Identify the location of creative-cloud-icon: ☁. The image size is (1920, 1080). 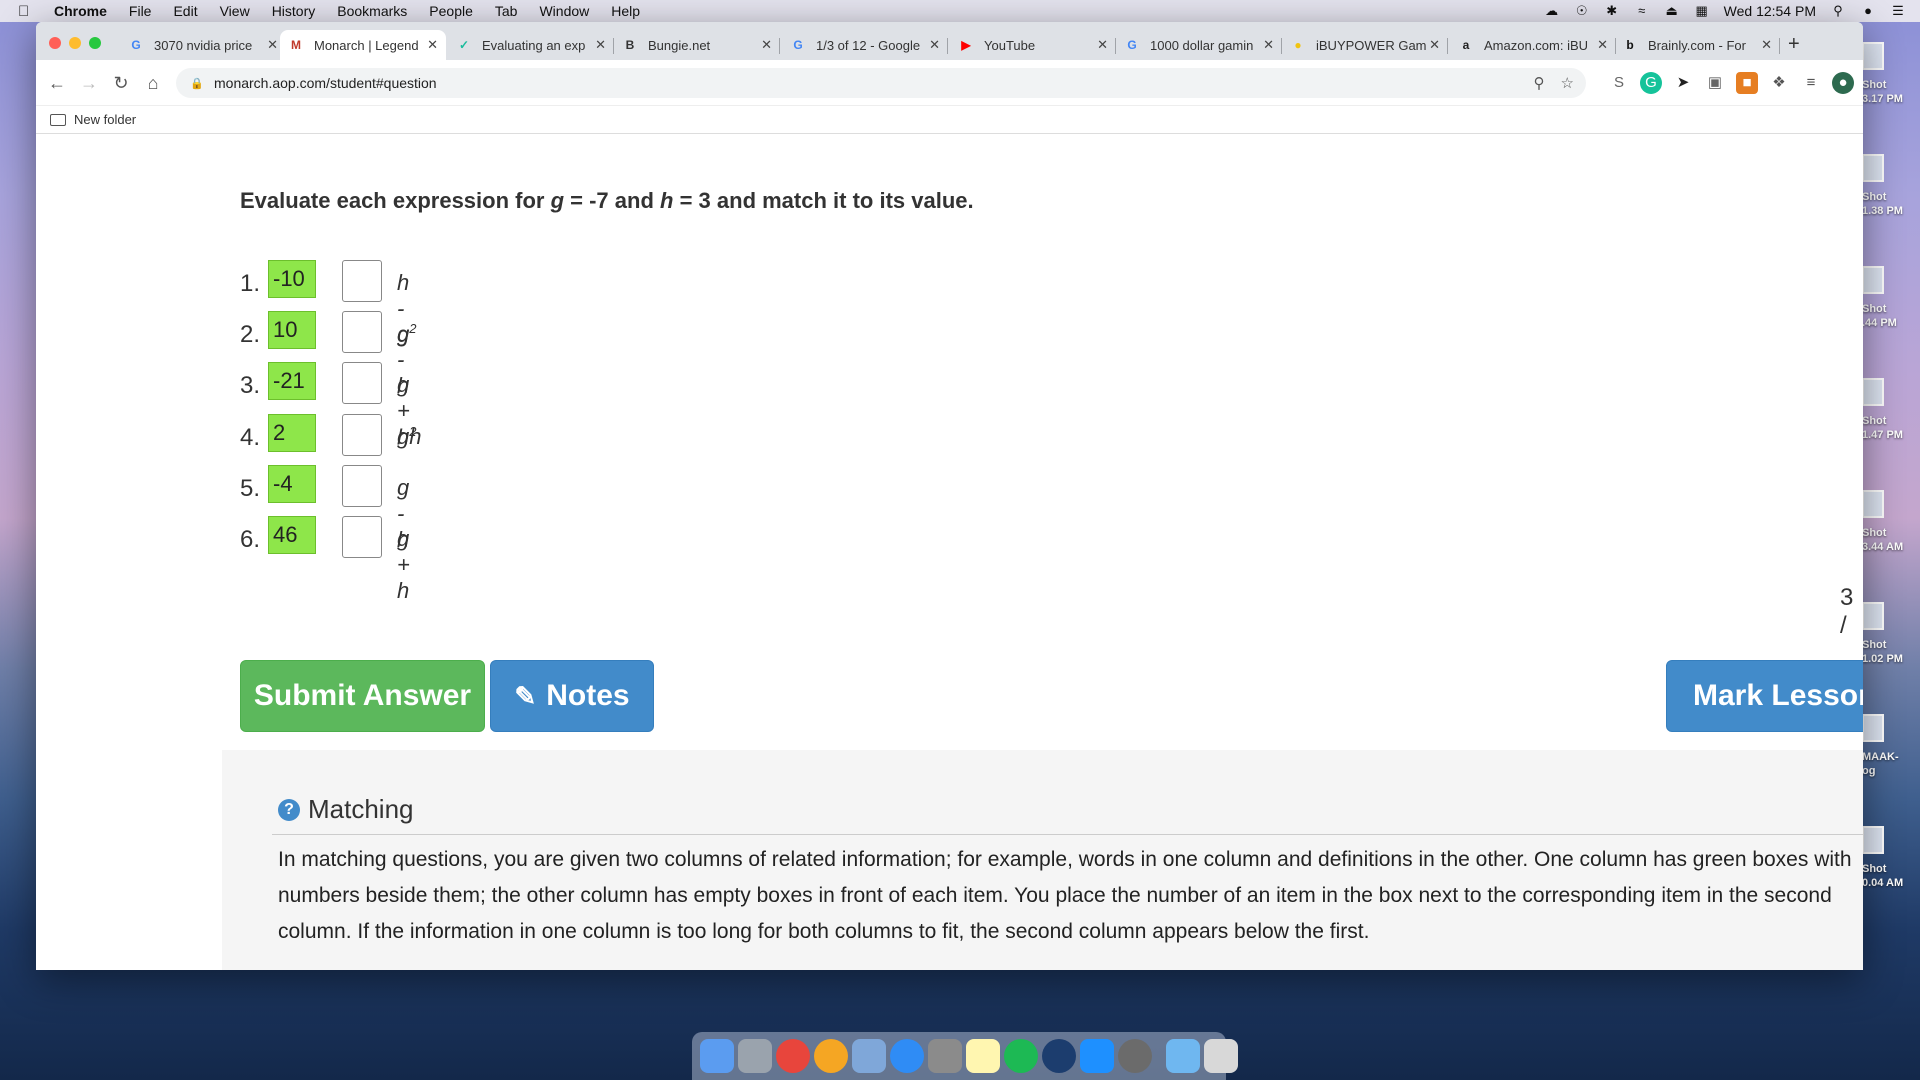
(1552, 11).